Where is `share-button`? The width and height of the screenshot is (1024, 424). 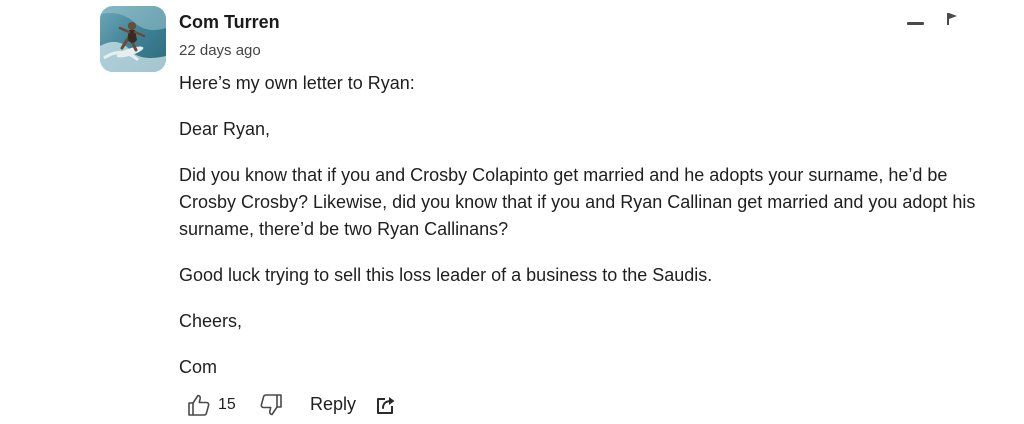
share-button is located at coordinates (386, 405).